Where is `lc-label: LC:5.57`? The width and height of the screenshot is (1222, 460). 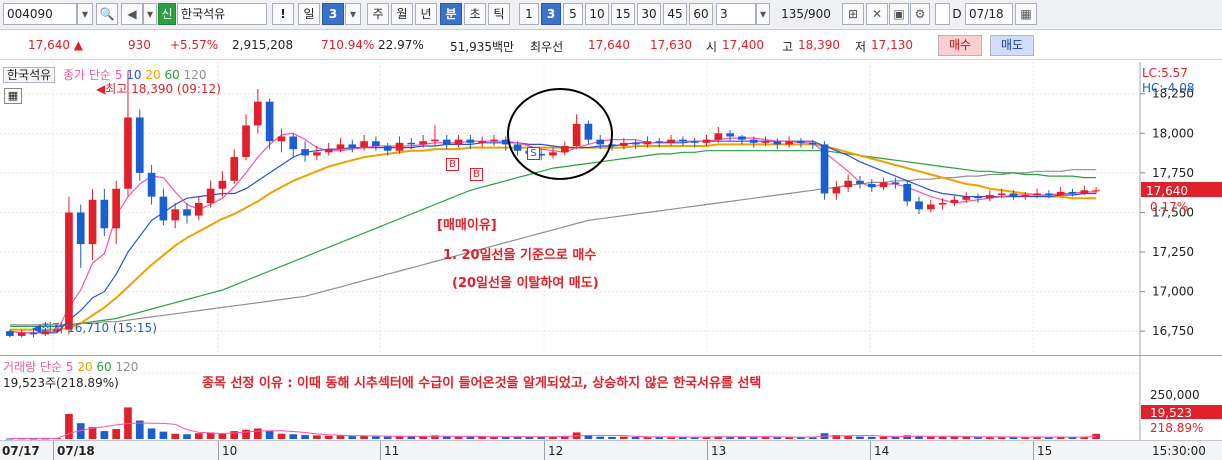
lc-label: LC:5.57 is located at coordinates (1165, 73).